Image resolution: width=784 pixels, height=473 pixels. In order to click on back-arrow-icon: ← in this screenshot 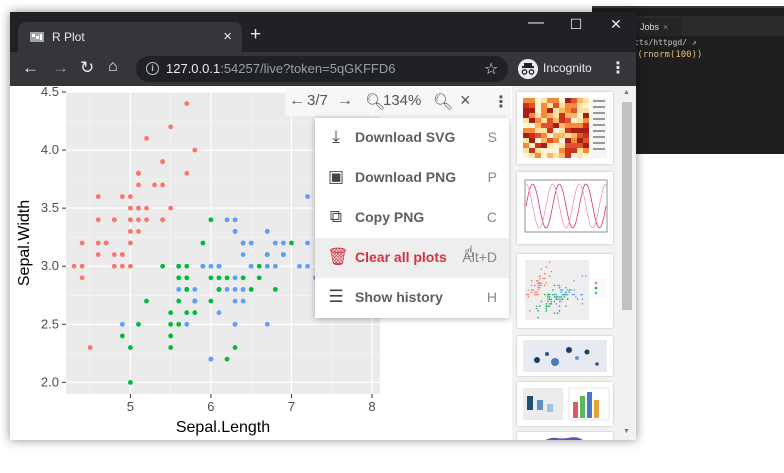, I will do `click(30, 68)`.